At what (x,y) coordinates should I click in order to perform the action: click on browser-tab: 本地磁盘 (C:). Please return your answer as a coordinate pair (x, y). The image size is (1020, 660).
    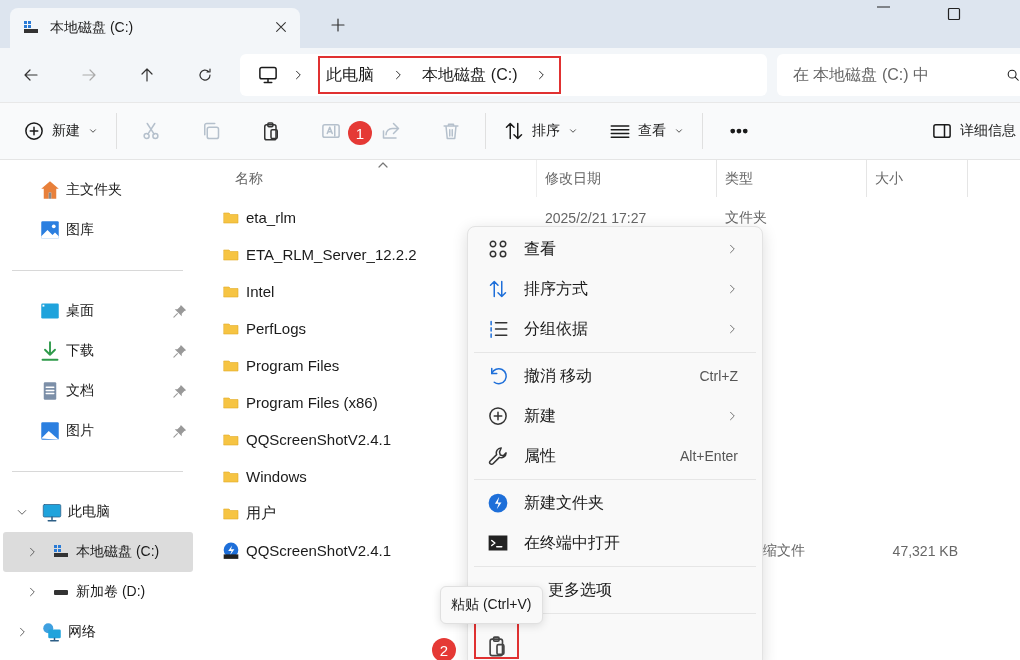
    Looking at the image, I should click on (155, 28).